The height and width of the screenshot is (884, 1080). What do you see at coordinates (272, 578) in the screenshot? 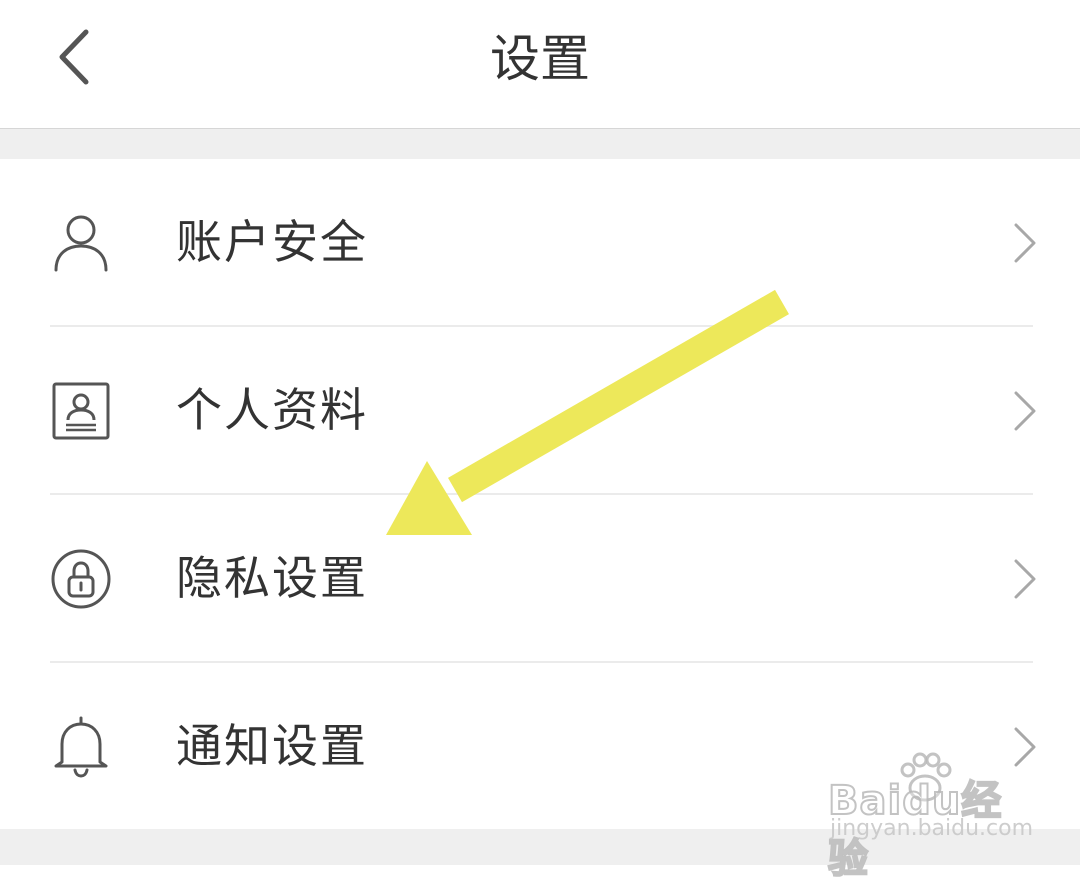
I see `settings-item-label: 隐私设置` at bounding box center [272, 578].